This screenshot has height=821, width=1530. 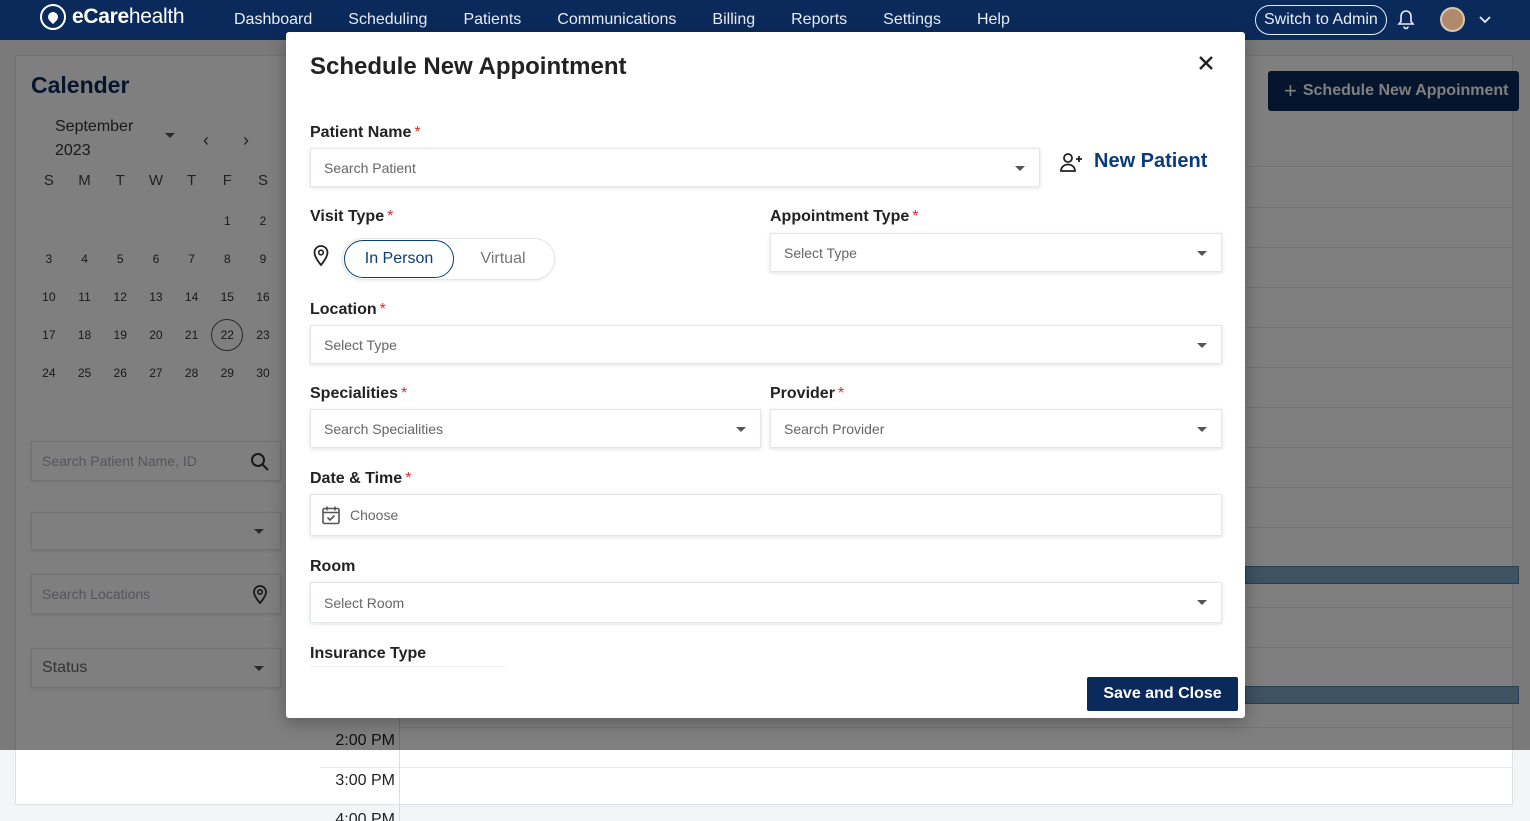 What do you see at coordinates (766, 602) in the screenshot?
I see `room-dropdown: Select Room` at bounding box center [766, 602].